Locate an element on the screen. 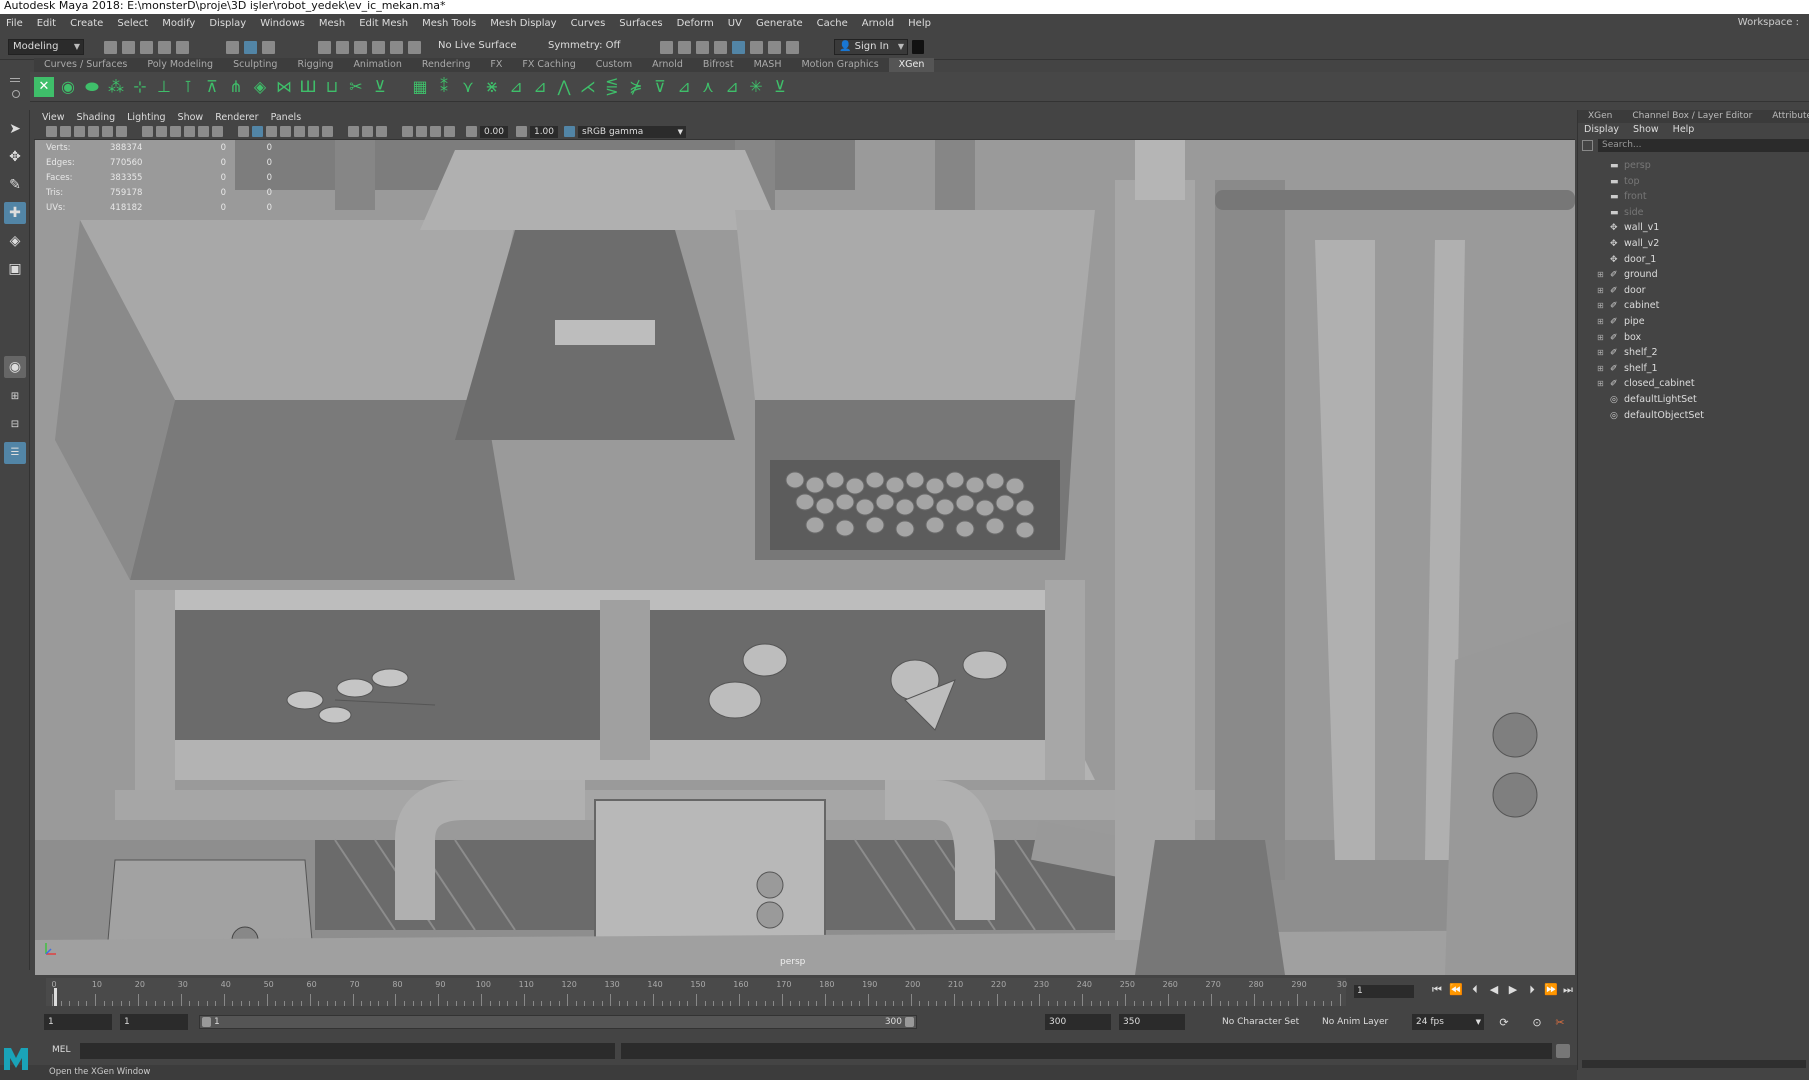  step-forward-key-icon: ⏩ is located at coordinates (1551, 990).